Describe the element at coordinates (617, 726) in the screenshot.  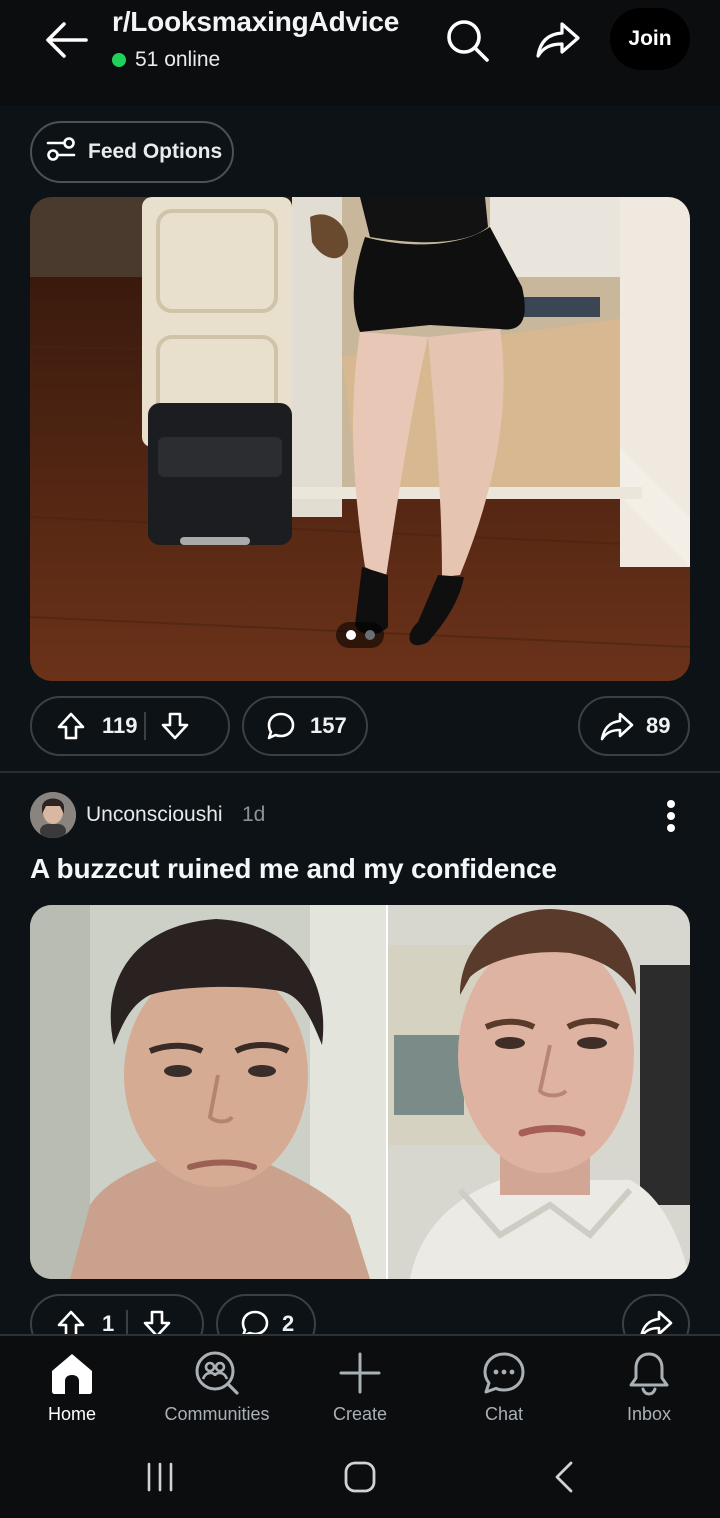
I see `share-arrow-icon` at that location.